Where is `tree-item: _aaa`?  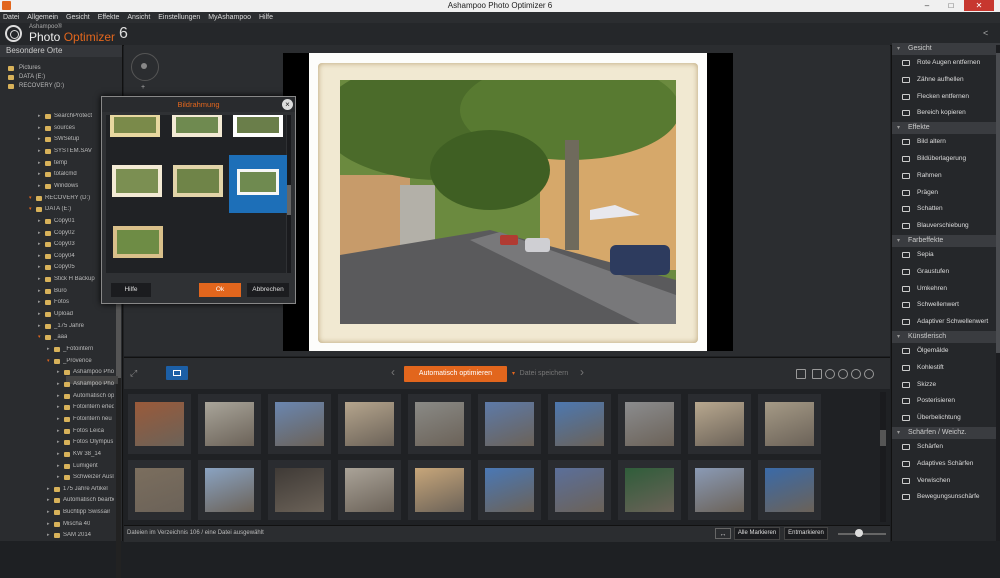
tree-item: _aaa is located at coordinates (60, 337).